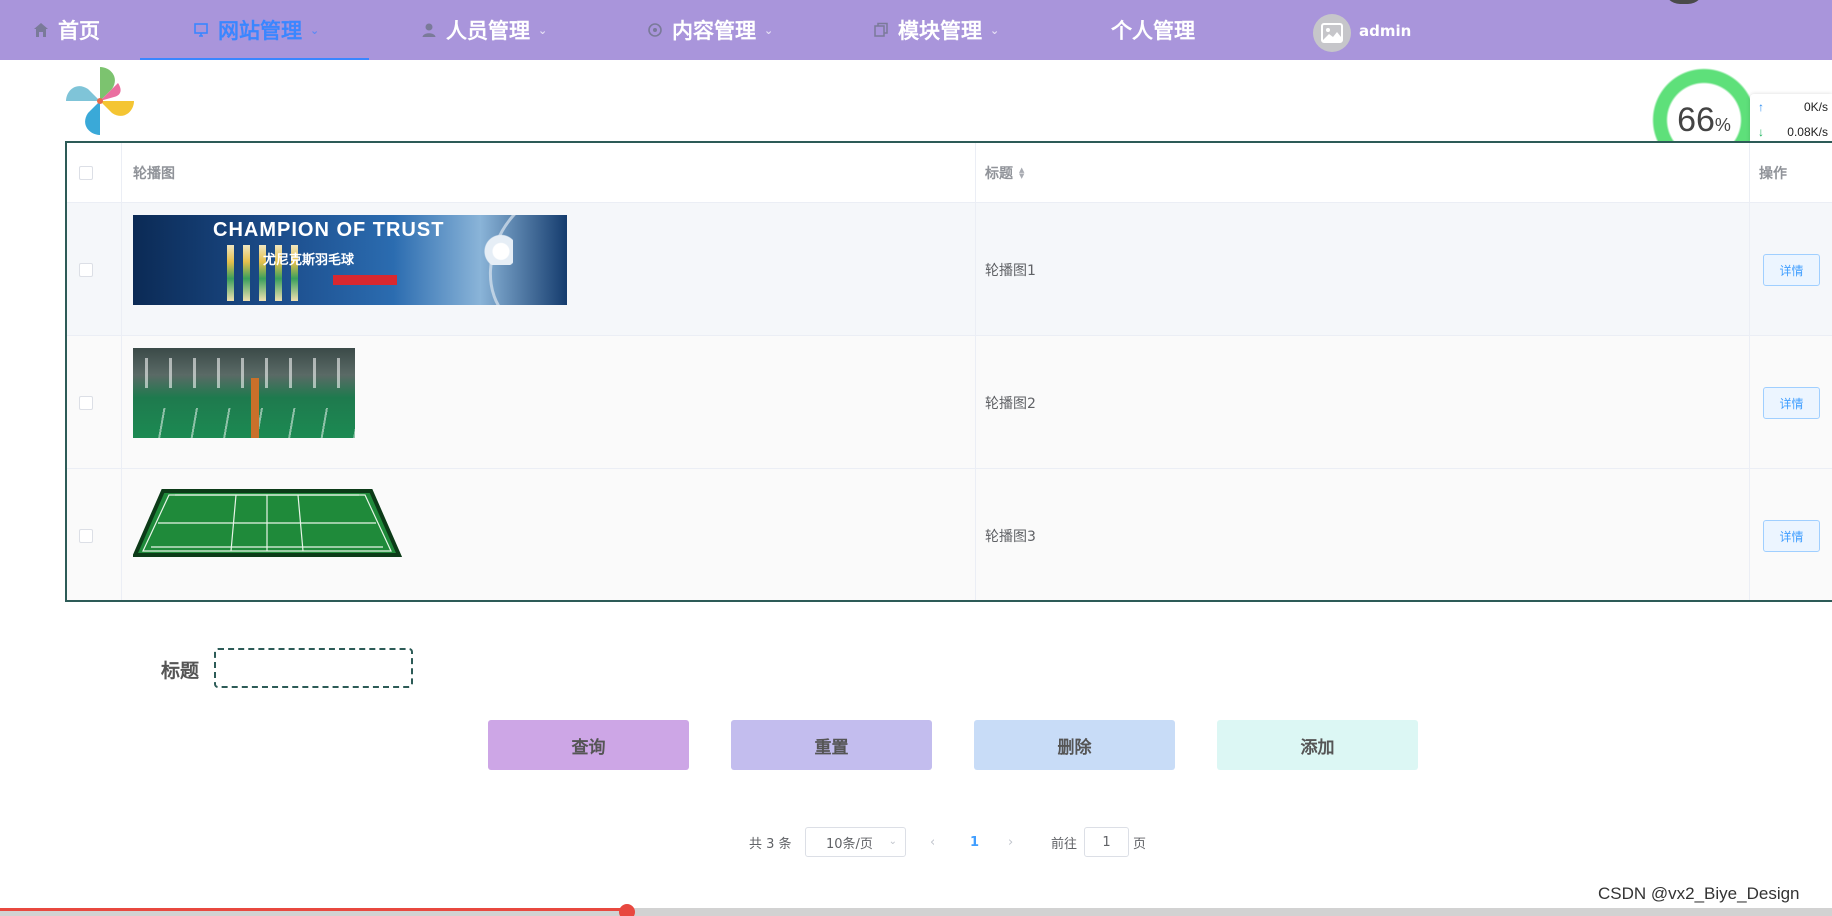 This screenshot has height=916, width=1832. What do you see at coordinates (655, 30) in the screenshot?
I see `circle-icon` at bounding box center [655, 30].